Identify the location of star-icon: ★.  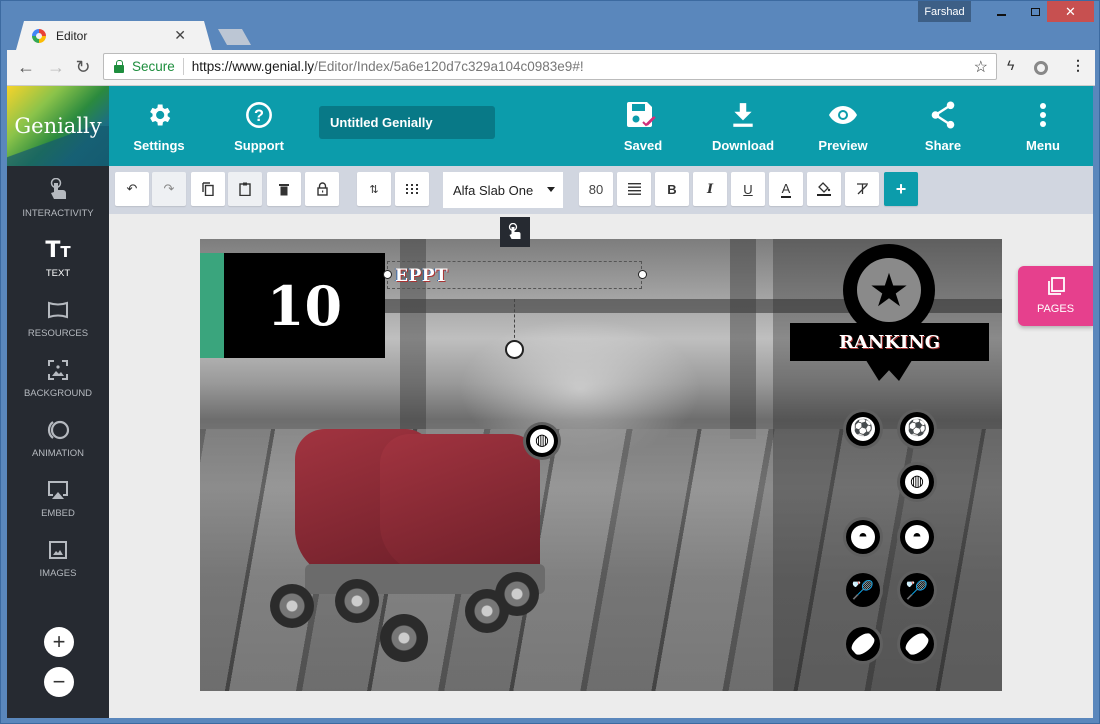
(889, 290).